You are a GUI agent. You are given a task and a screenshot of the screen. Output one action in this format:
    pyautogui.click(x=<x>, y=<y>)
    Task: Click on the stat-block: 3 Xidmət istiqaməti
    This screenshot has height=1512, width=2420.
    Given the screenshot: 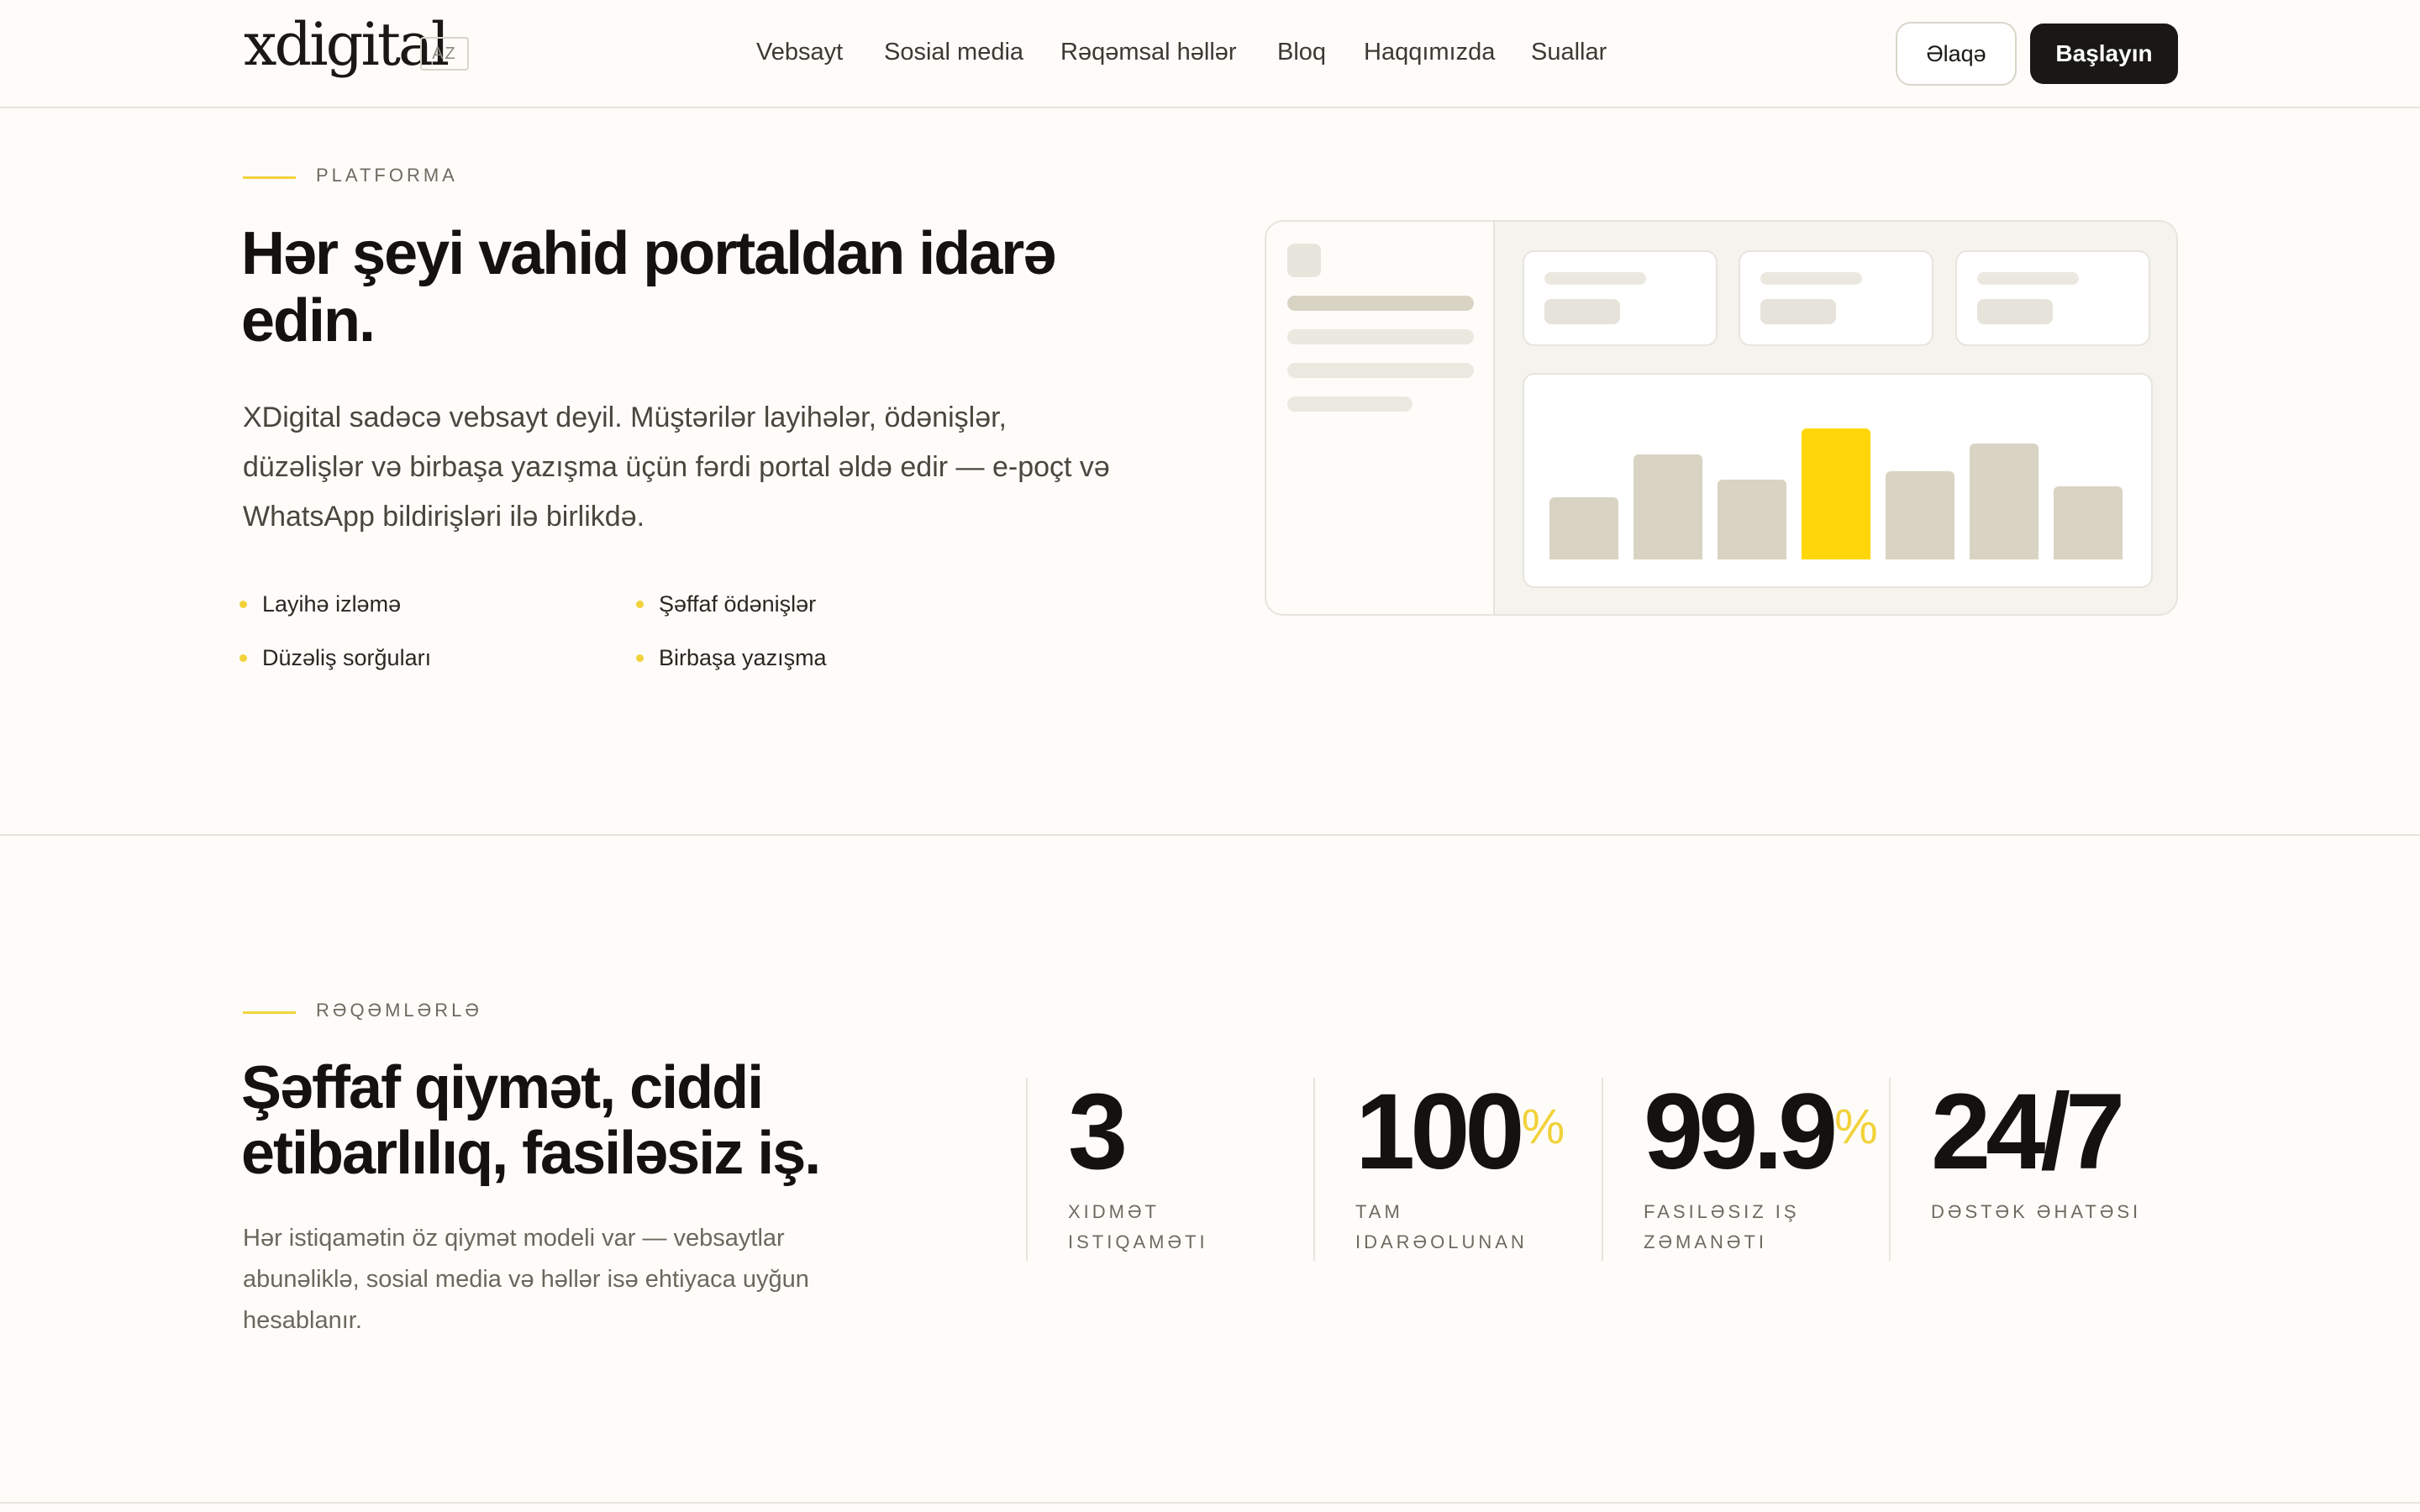 What is the action you would take?
    pyautogui.click(x=1169, y=1169)
    